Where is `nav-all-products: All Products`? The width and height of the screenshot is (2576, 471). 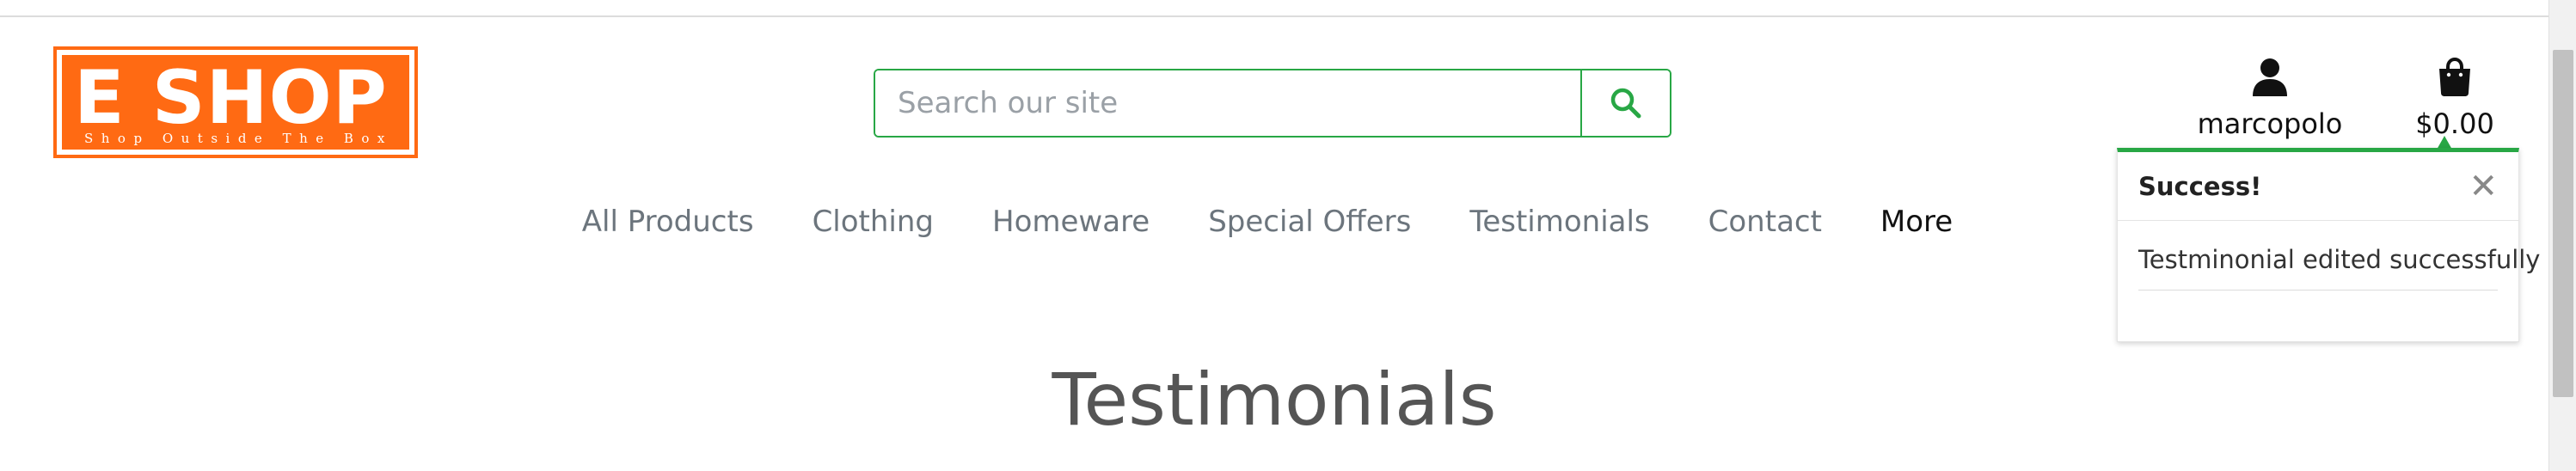 nav-all-products: All Products is located at coordinates (668, 222).